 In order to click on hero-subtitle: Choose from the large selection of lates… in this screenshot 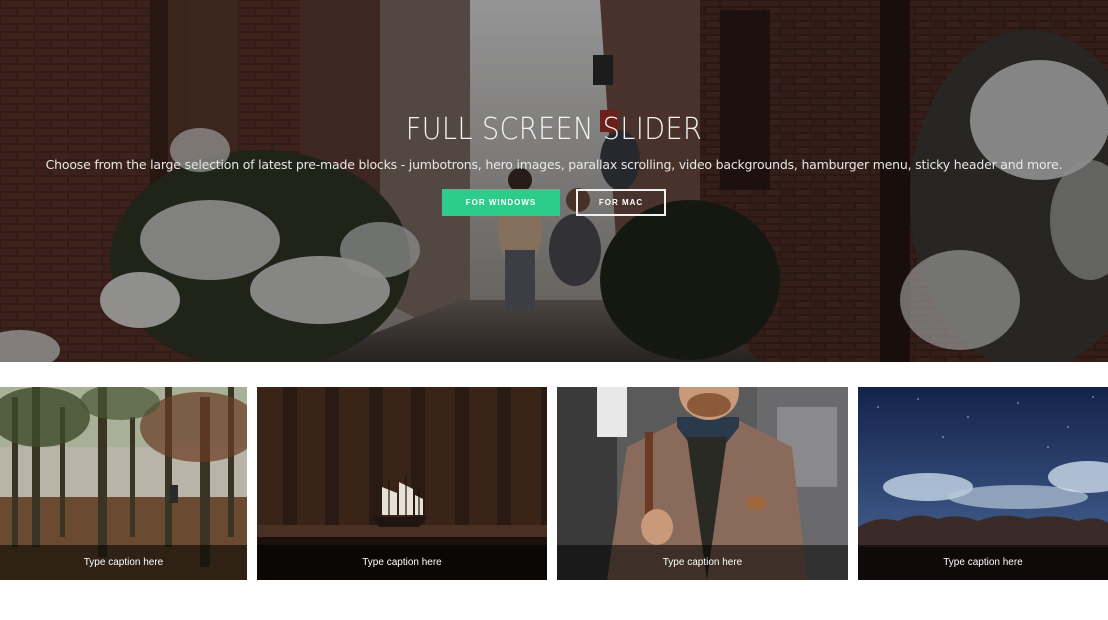, I will do `click(554, 164)`.